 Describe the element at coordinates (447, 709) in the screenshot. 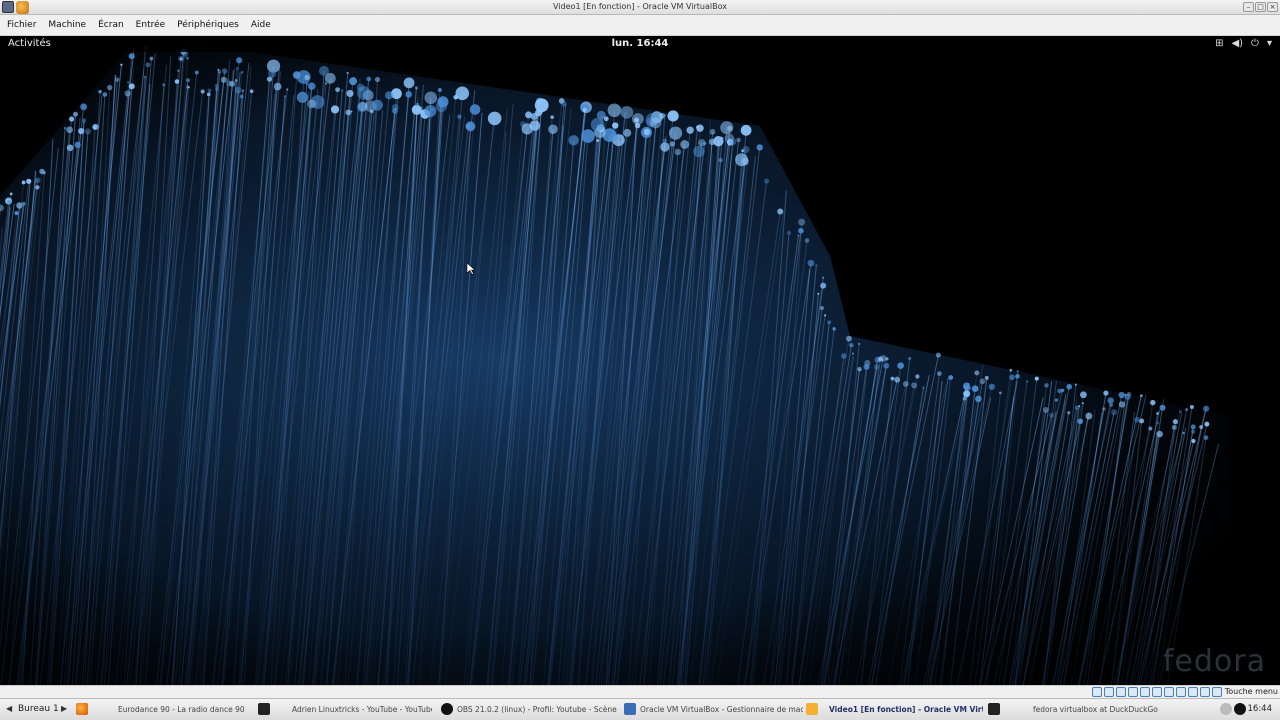

I see `obs-icon` at that location.